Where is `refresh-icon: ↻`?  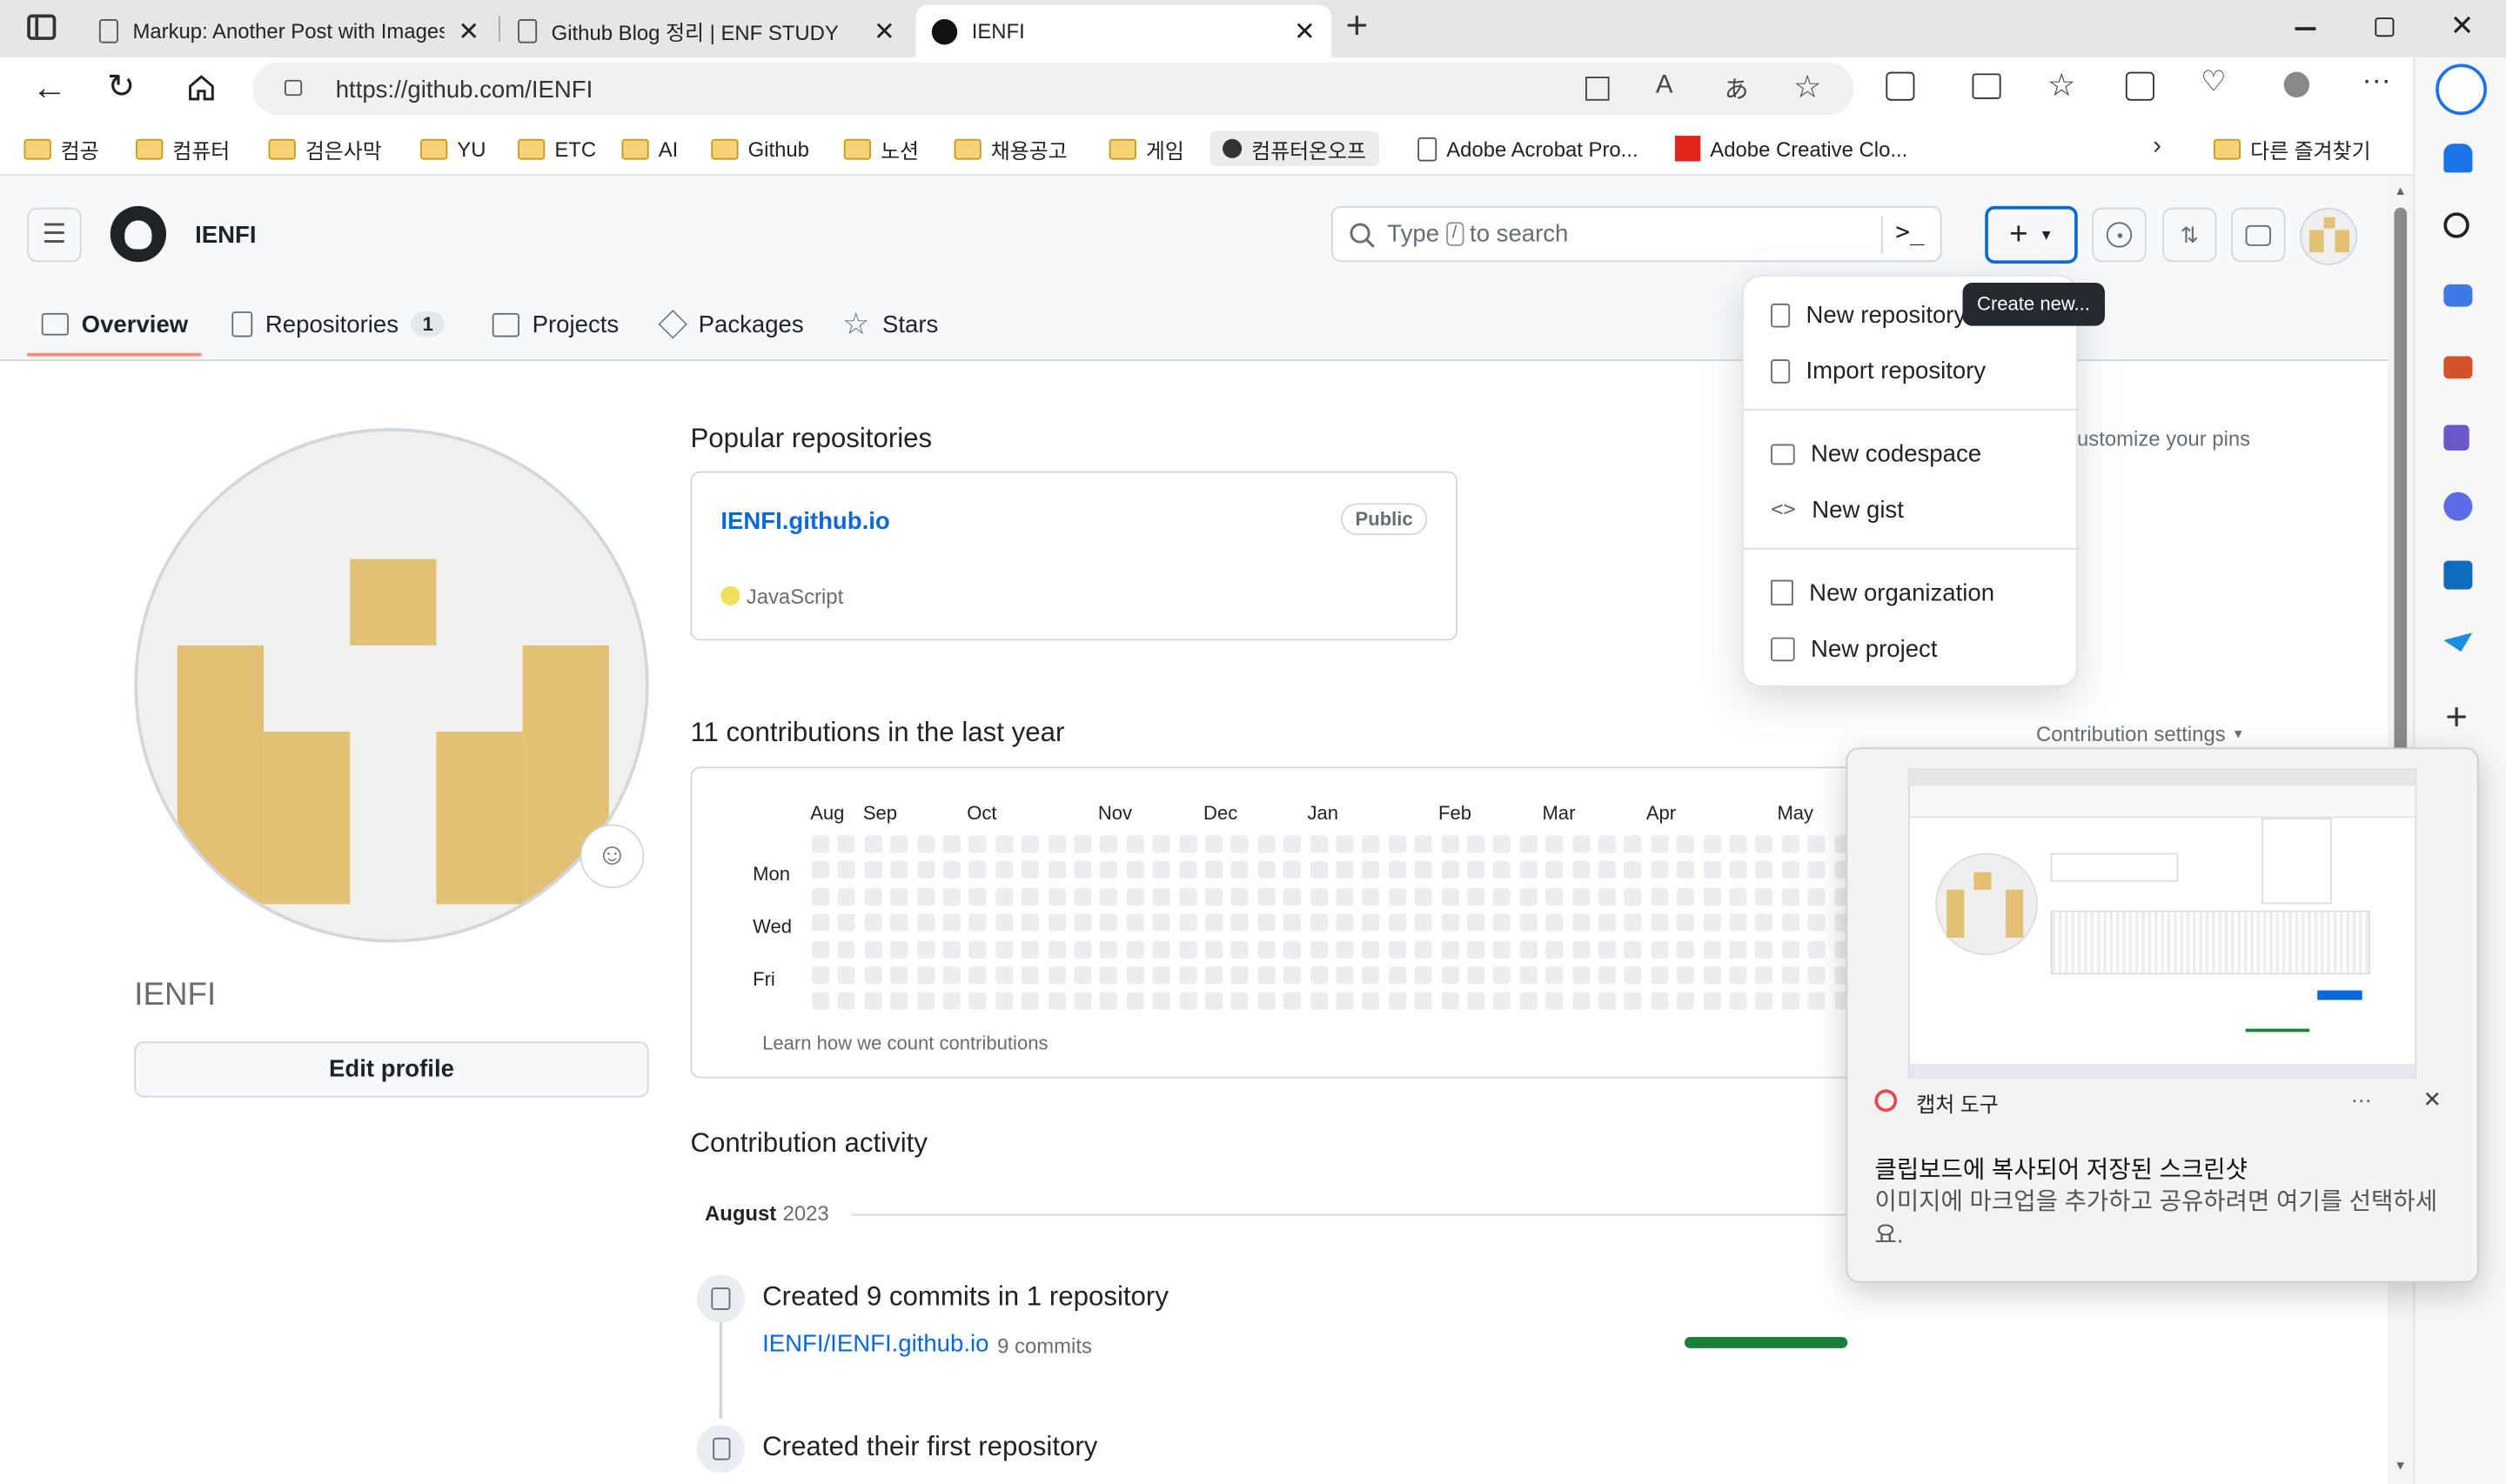
refresh-icon: ↻ is located at coordinates (121, 87).